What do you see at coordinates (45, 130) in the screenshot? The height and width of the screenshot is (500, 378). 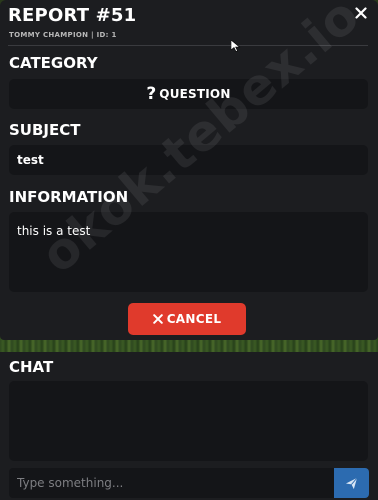 I see `subject-label: SUBJECT` at bounding box center [45, 130].